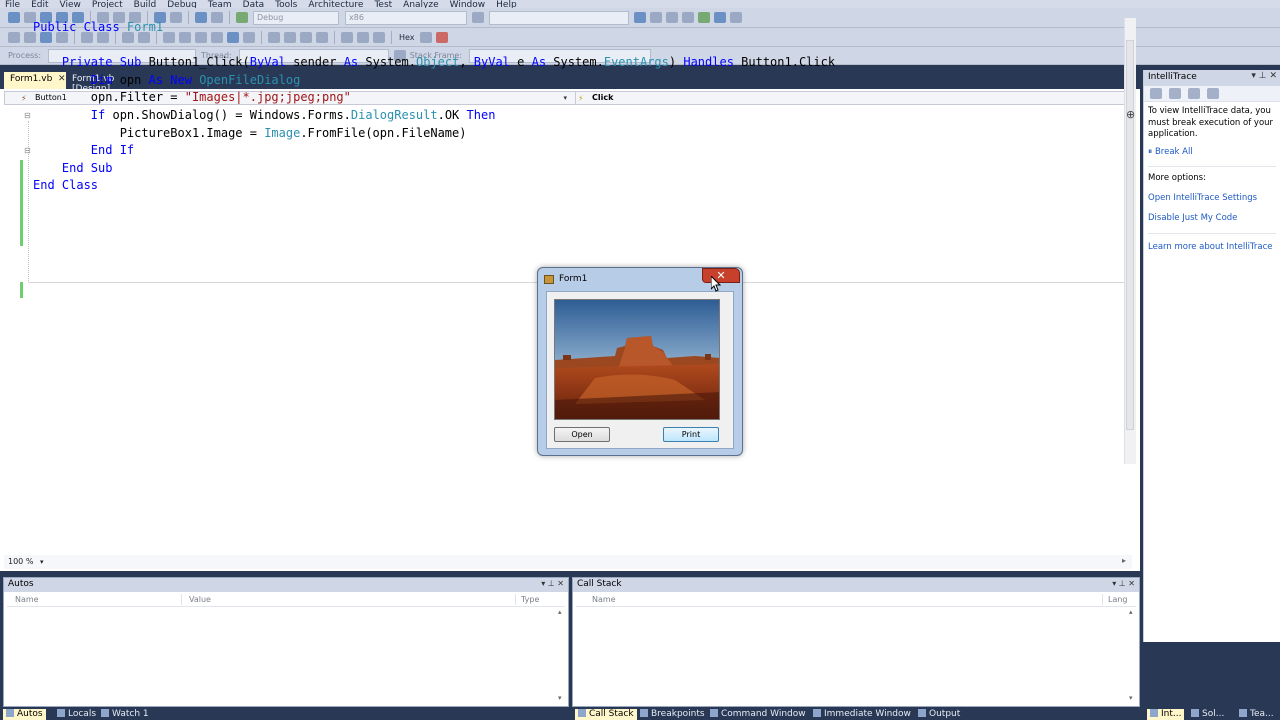  I want to click on menu-item: Architecture, so click(335, 4).